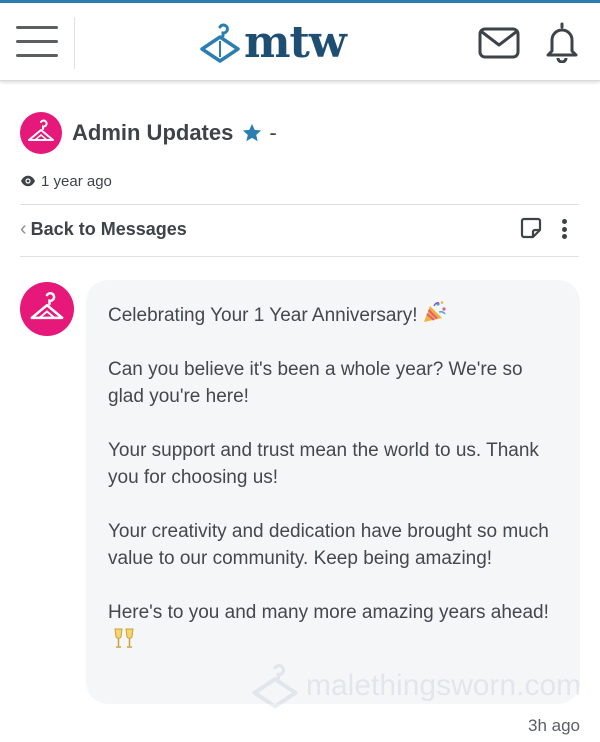  What do you see at coordinates (562, 42) in the screenshot?
I see `bell-icon` at bounding box center [562, 42].